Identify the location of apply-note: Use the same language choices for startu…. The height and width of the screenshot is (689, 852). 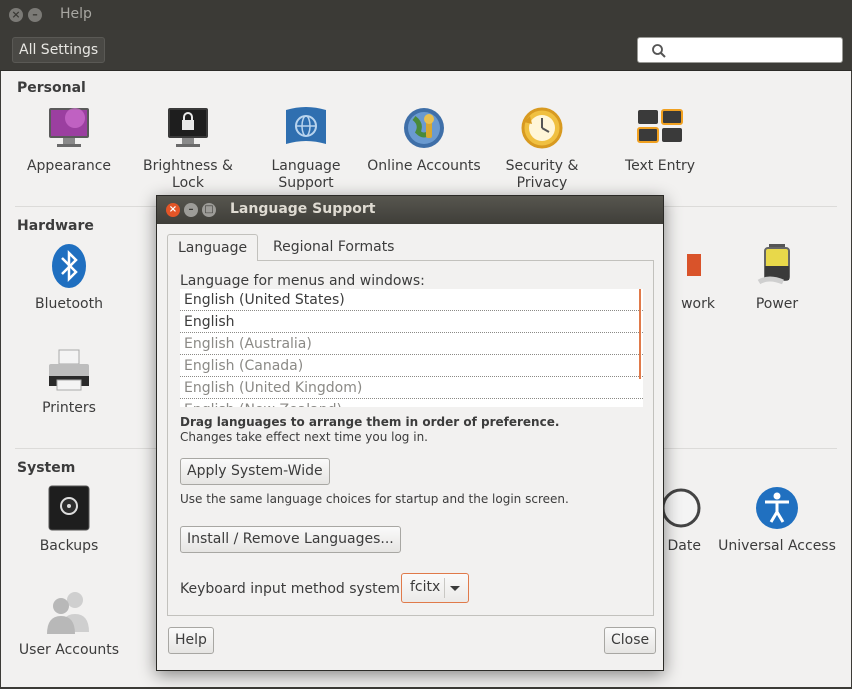
(374, 499).